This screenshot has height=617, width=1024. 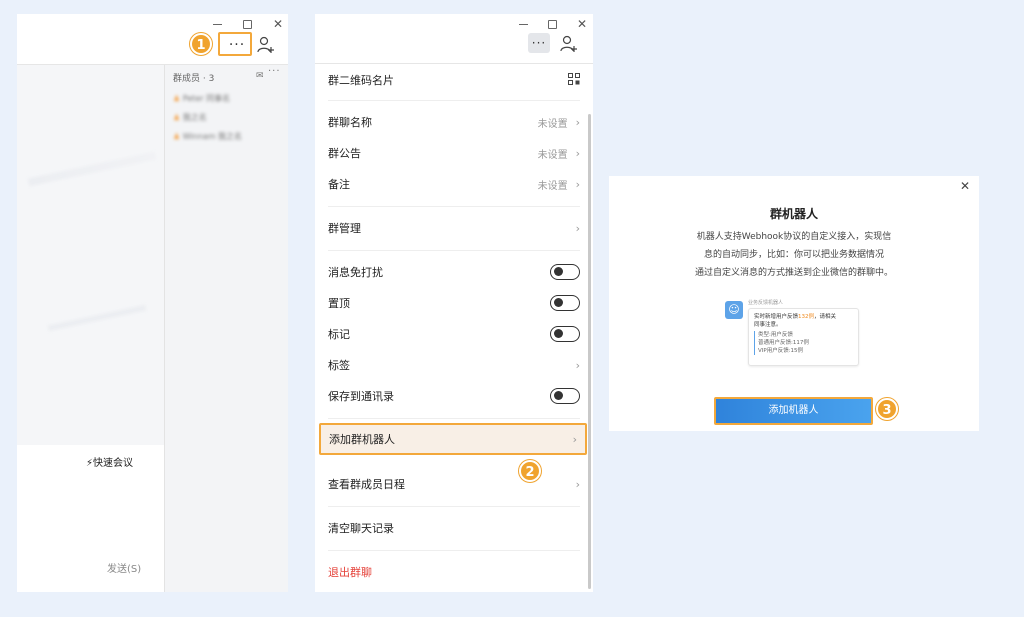 I want to click on more-highlight, so click(x=235, y=44).